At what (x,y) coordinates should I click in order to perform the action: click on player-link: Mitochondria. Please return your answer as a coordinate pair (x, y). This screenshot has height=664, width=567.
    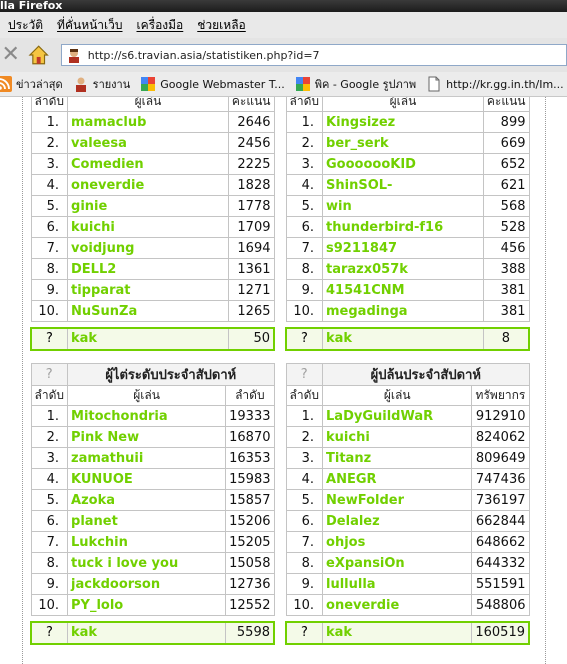
    Looking at the image, I should click on (147, 416).